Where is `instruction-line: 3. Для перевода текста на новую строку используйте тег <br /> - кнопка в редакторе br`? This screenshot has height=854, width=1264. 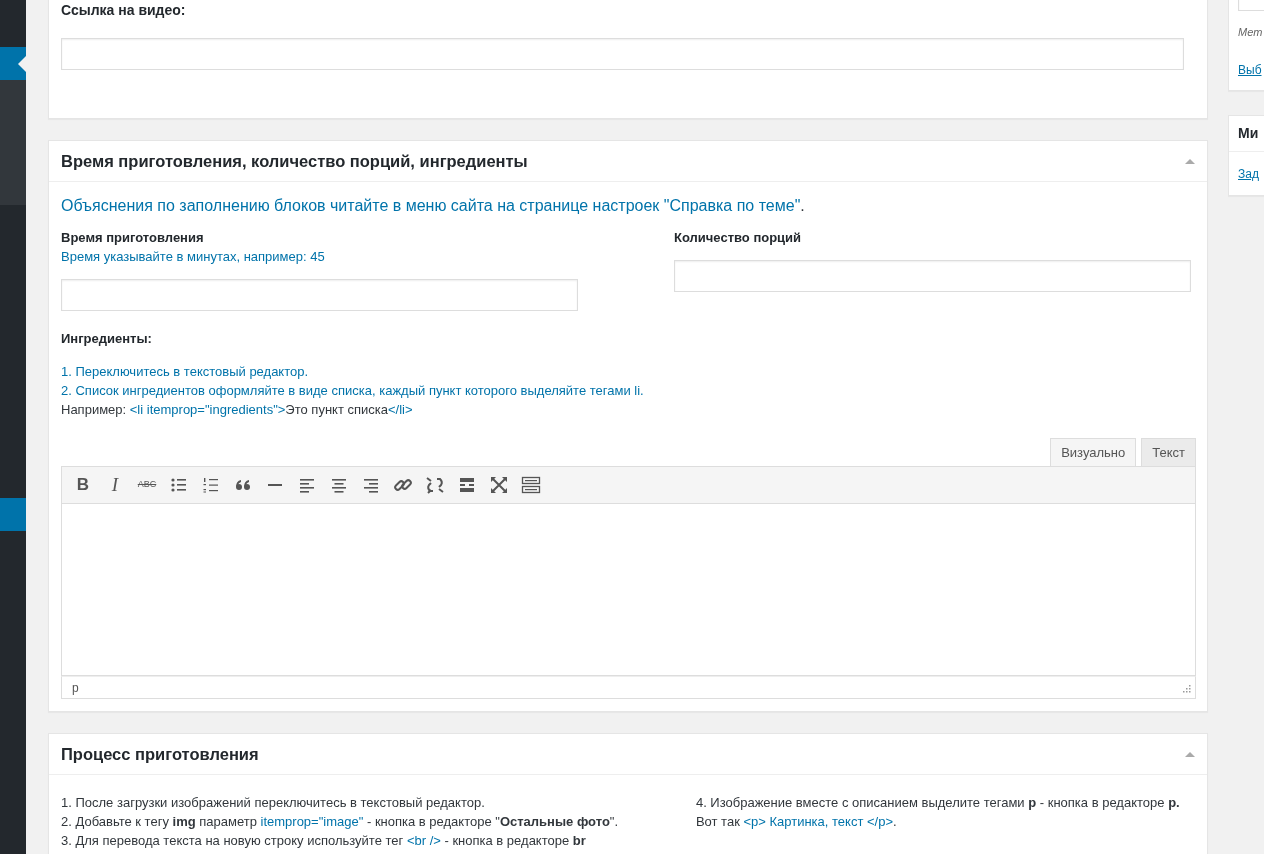 instruction-line: 3. Для перевода текста на новую строку используйте тег <br /> - кнопка в редакторе br is located at coordinates (324, 841).